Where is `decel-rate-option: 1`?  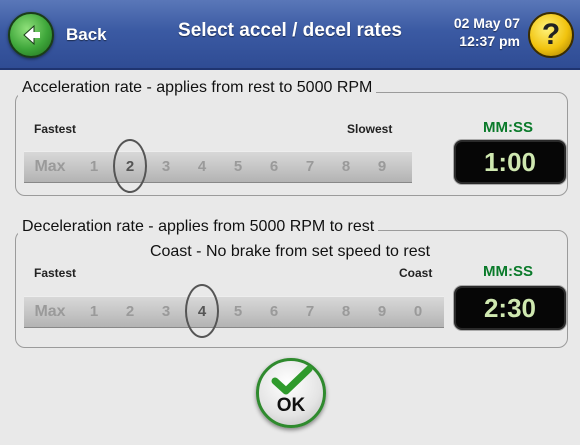 decel-rate-option: 1 is located at coordinates (94, 312).